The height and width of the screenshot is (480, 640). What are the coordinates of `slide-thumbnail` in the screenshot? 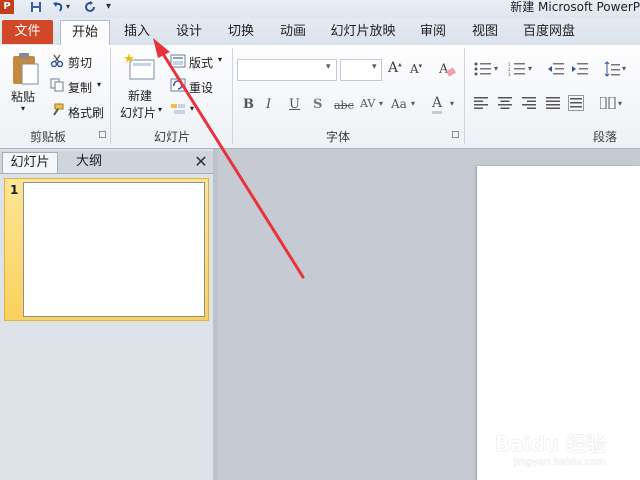 It's located at (114, 249).